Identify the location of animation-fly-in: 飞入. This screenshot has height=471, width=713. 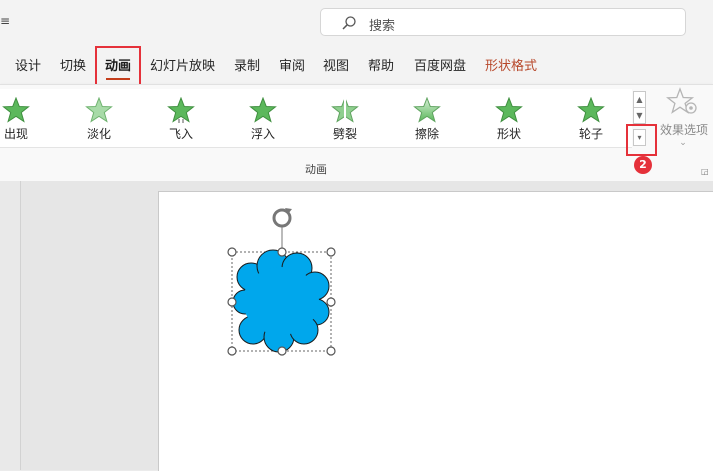
(181, 122).